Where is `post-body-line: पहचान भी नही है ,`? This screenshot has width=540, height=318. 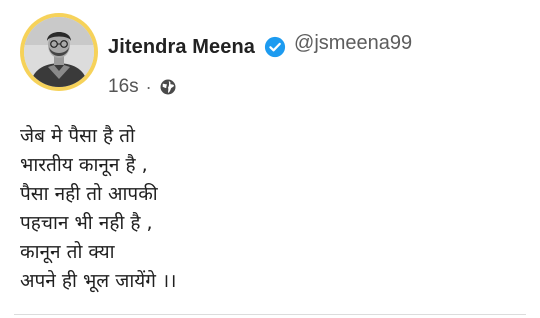 post-body-line: पहचान भी नही है , is located at coordinates (86, 223).